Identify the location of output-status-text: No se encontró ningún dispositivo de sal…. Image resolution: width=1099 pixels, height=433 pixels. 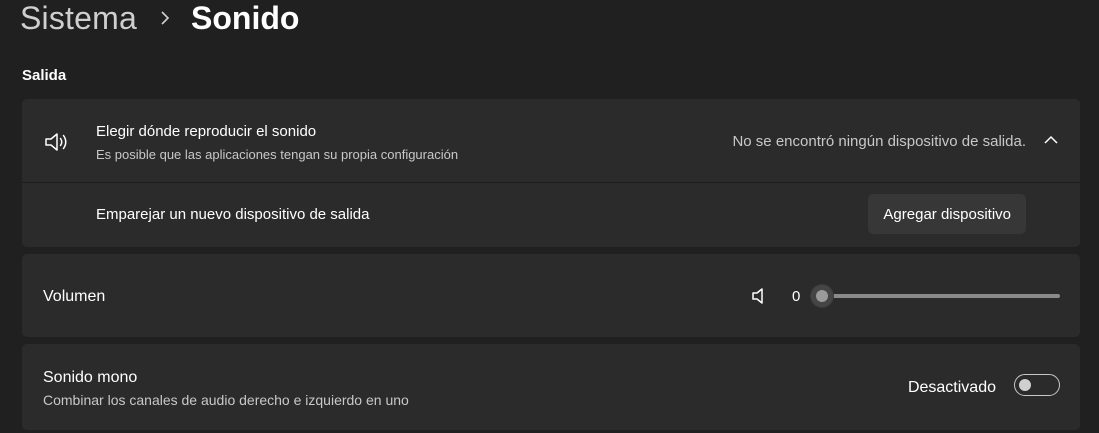
(879, 141).